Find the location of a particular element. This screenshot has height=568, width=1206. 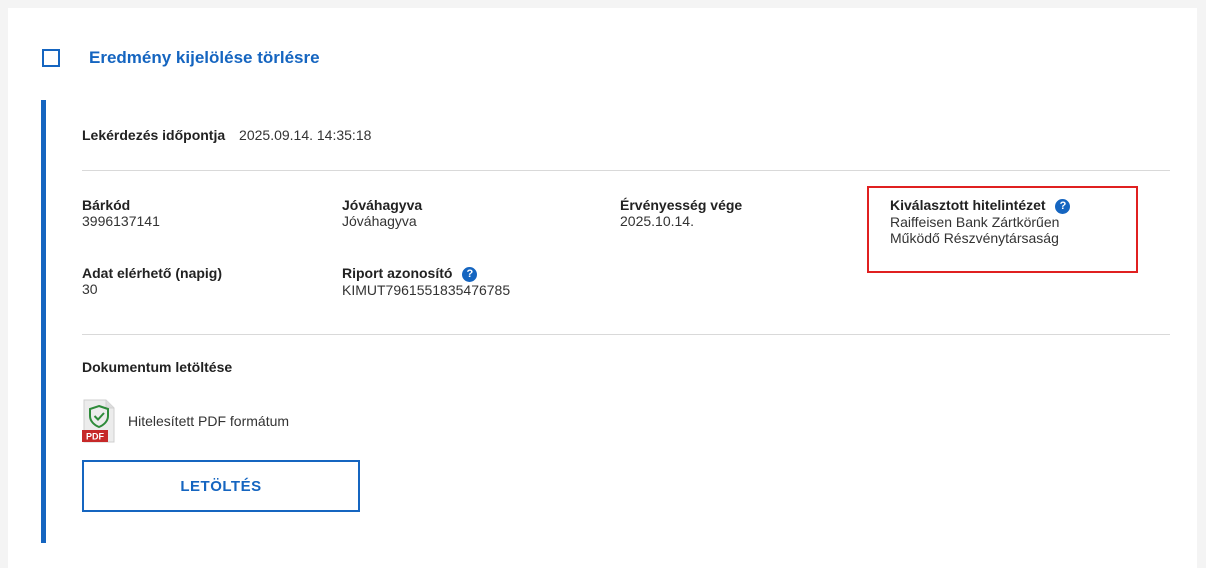

report-id-value: KIMUT7961551835476785 is located at coordinates (426, 290).